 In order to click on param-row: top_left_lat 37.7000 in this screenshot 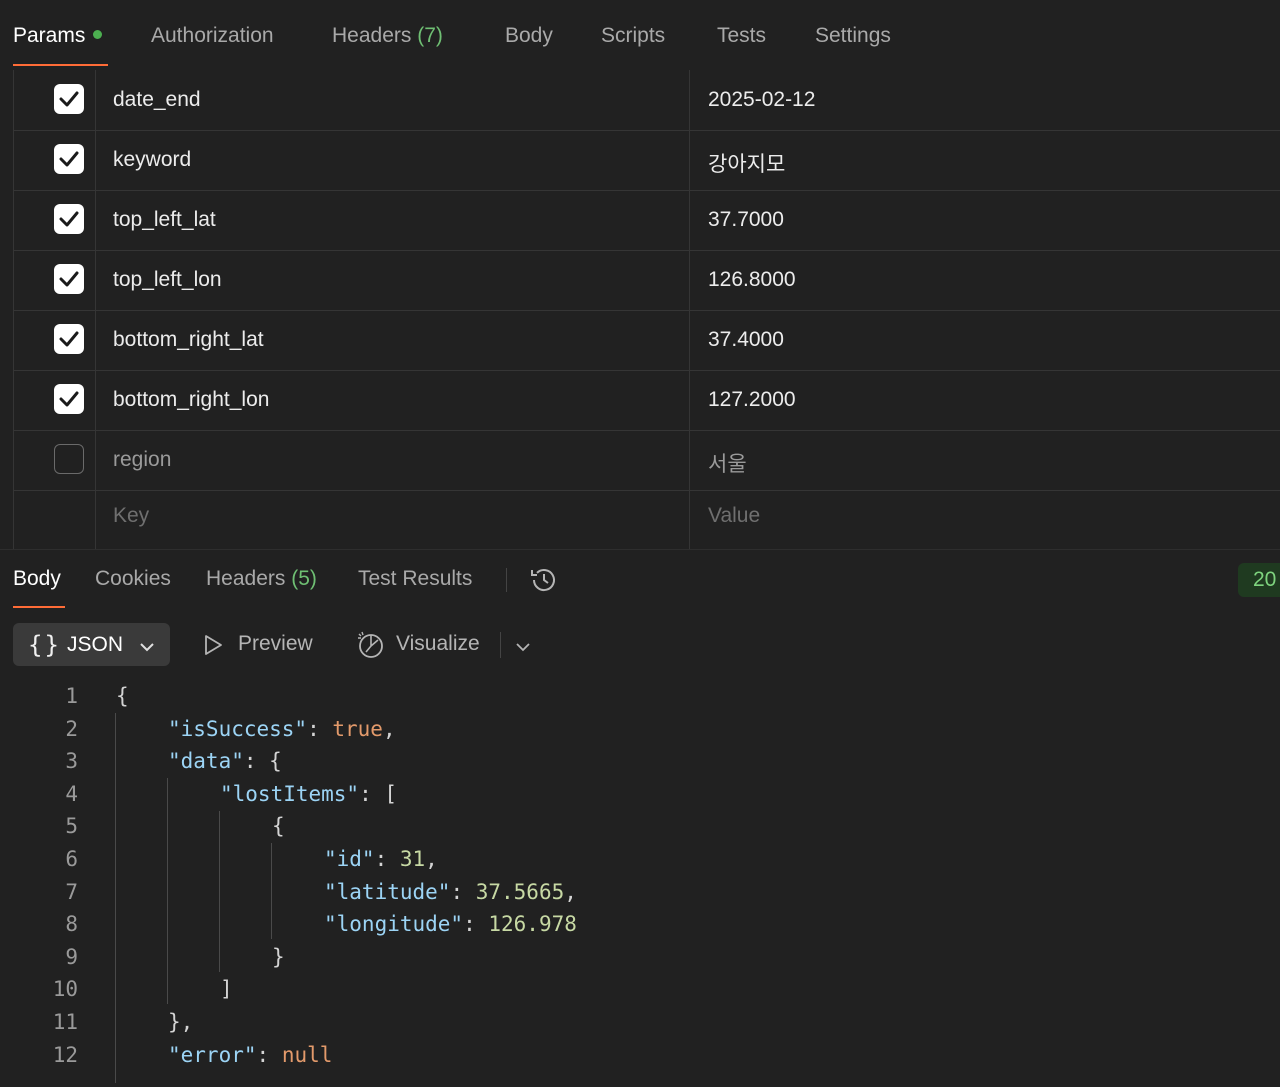, I will do `click(647, 220)`.